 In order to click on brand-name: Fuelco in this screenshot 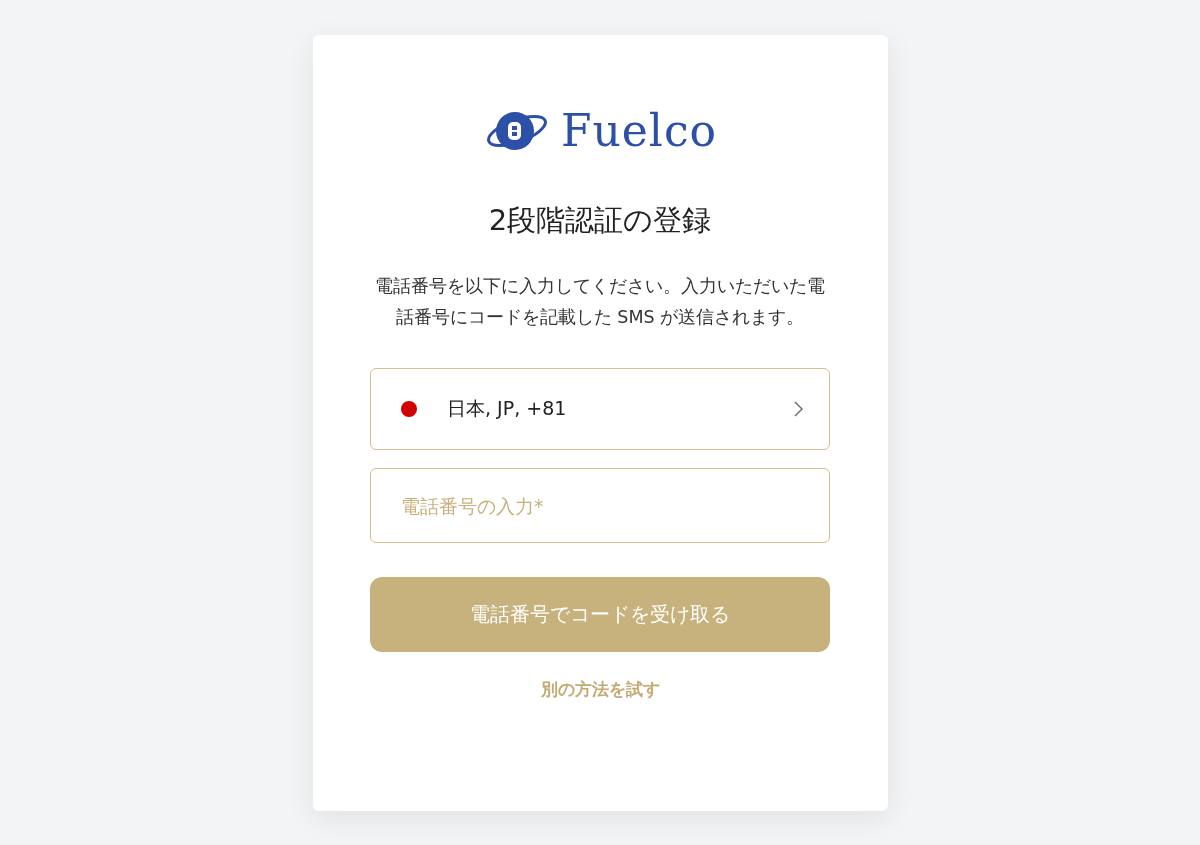, I will do `click(639, 131)`.